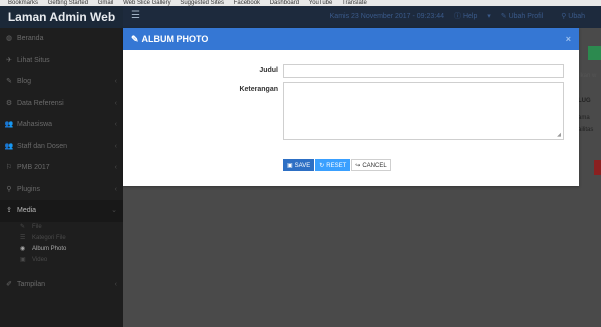 Image resolution: width=601 pixels, height=327 pixels. I want to click on sidebar-item-data-referensi: ⚙ Data Referensi ‹, so click(61, 104).